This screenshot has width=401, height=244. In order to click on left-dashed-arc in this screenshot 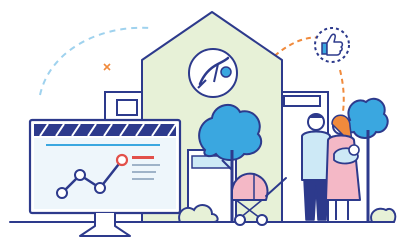, I will do `click(95, 61)`.